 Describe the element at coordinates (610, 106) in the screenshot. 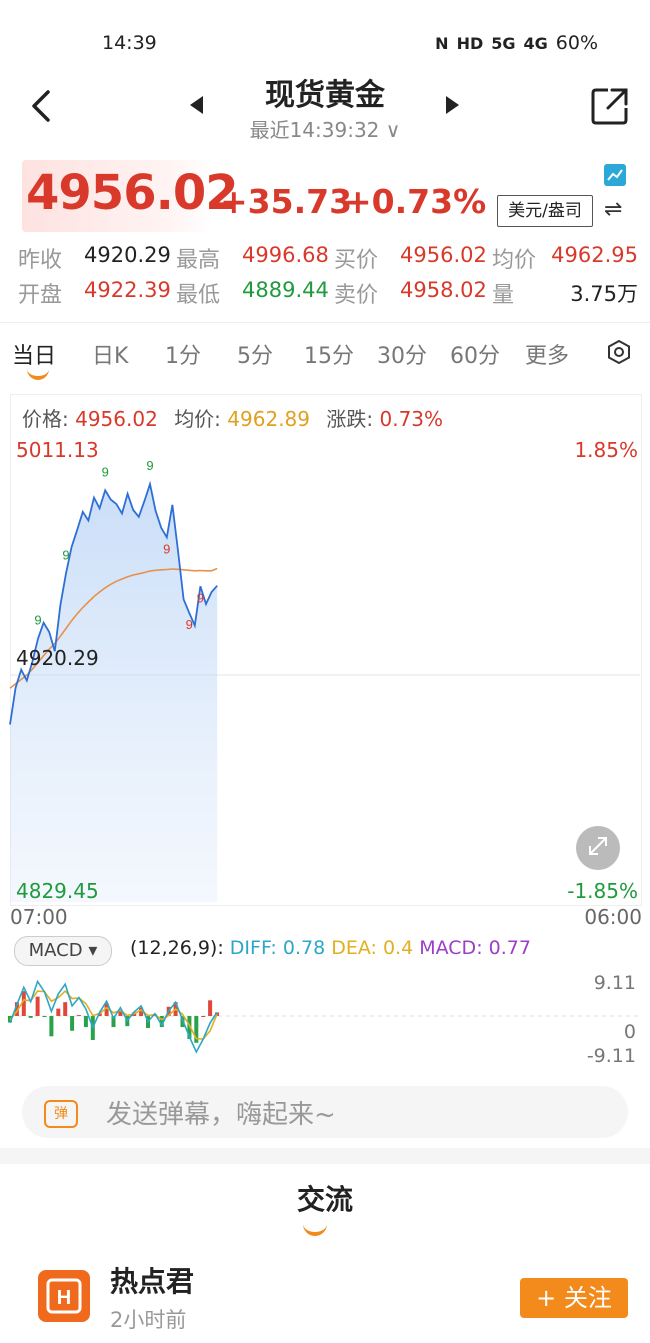

I see `share-icon` at that location.